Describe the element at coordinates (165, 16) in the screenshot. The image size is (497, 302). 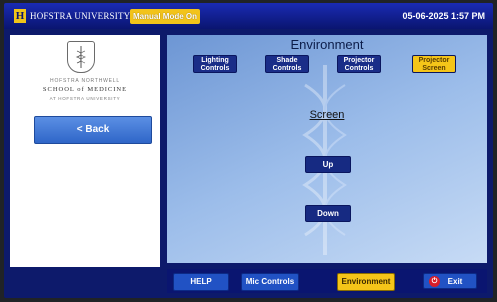
I see `manual-mode-button: Manual Mode On` at that location.